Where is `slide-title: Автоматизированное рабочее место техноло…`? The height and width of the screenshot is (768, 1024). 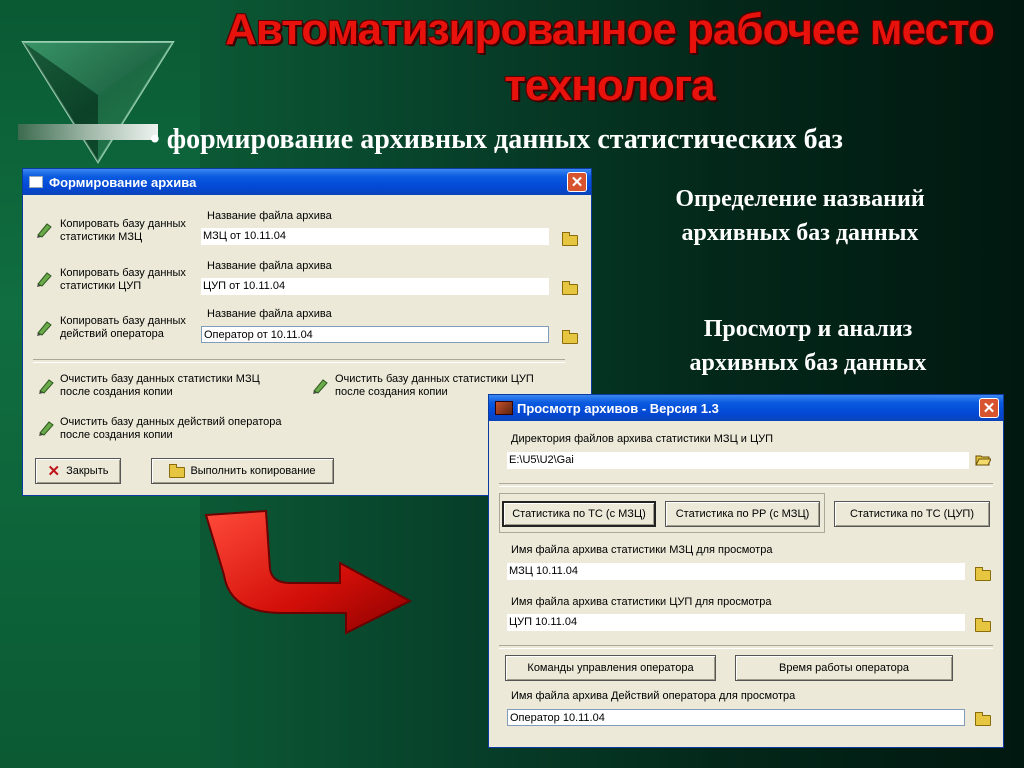 slide-title: Автоматизированное рабочее место техноло… is located at coordinates (609, 58).